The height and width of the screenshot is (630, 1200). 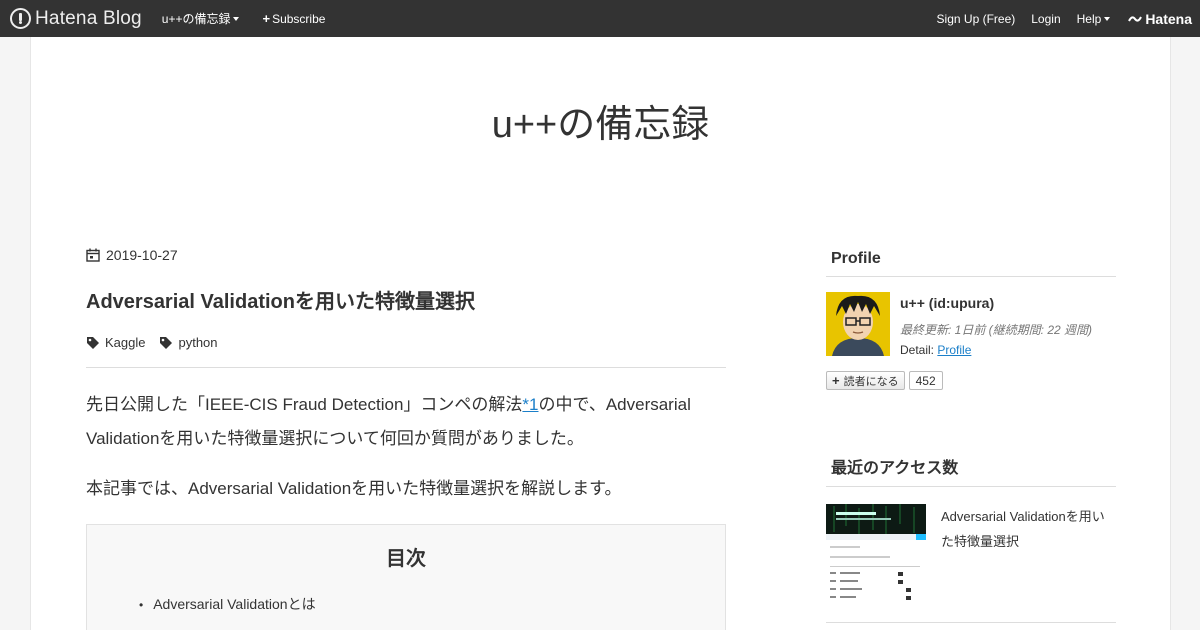 What do you see at coordinates (925, 380) in the screenshot?
I see `subscriber-count: 452` at bounding box center [925, 380].